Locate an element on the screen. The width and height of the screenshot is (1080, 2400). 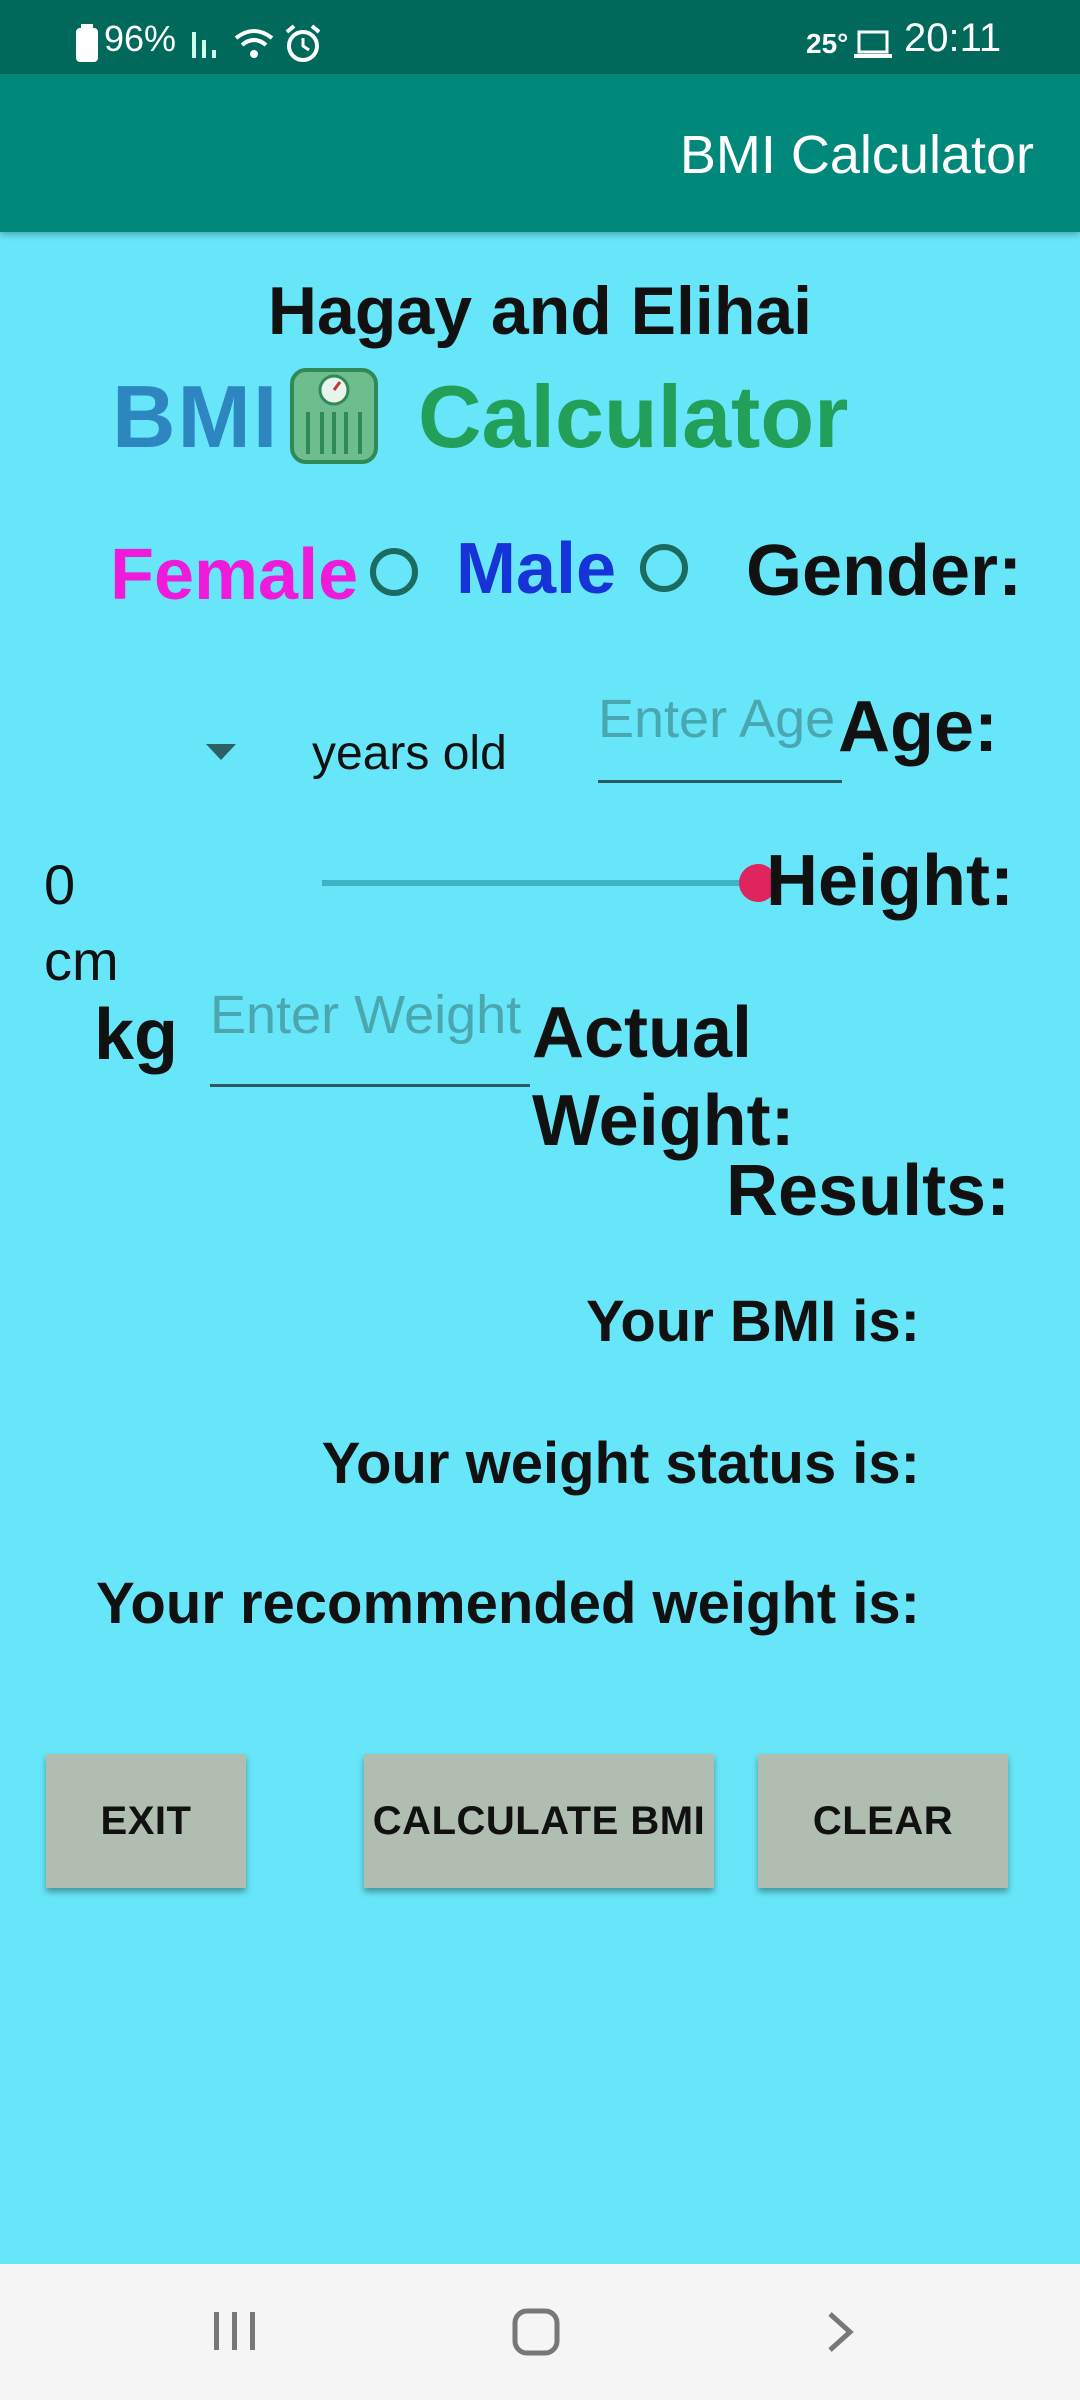
weight-status-label: Your weight status is: is located at coordinates (620, 1463).